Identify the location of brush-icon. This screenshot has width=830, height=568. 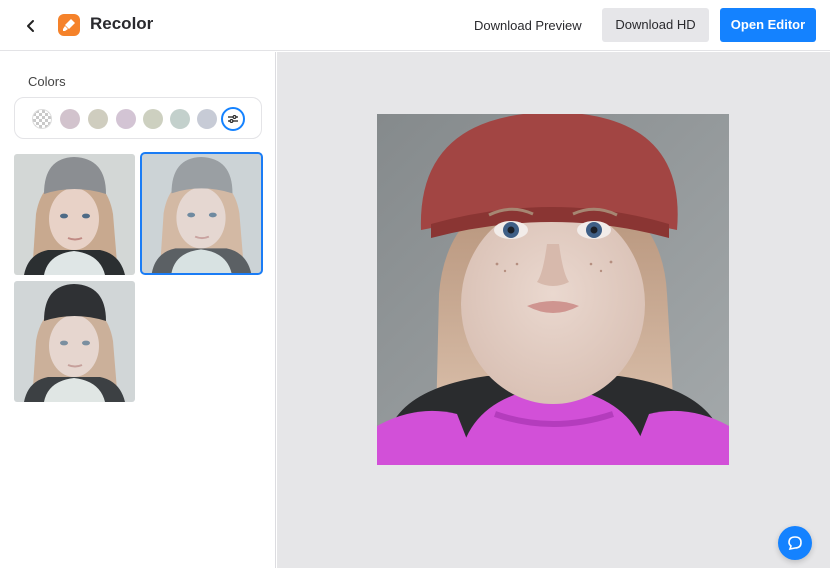
(69, 25).